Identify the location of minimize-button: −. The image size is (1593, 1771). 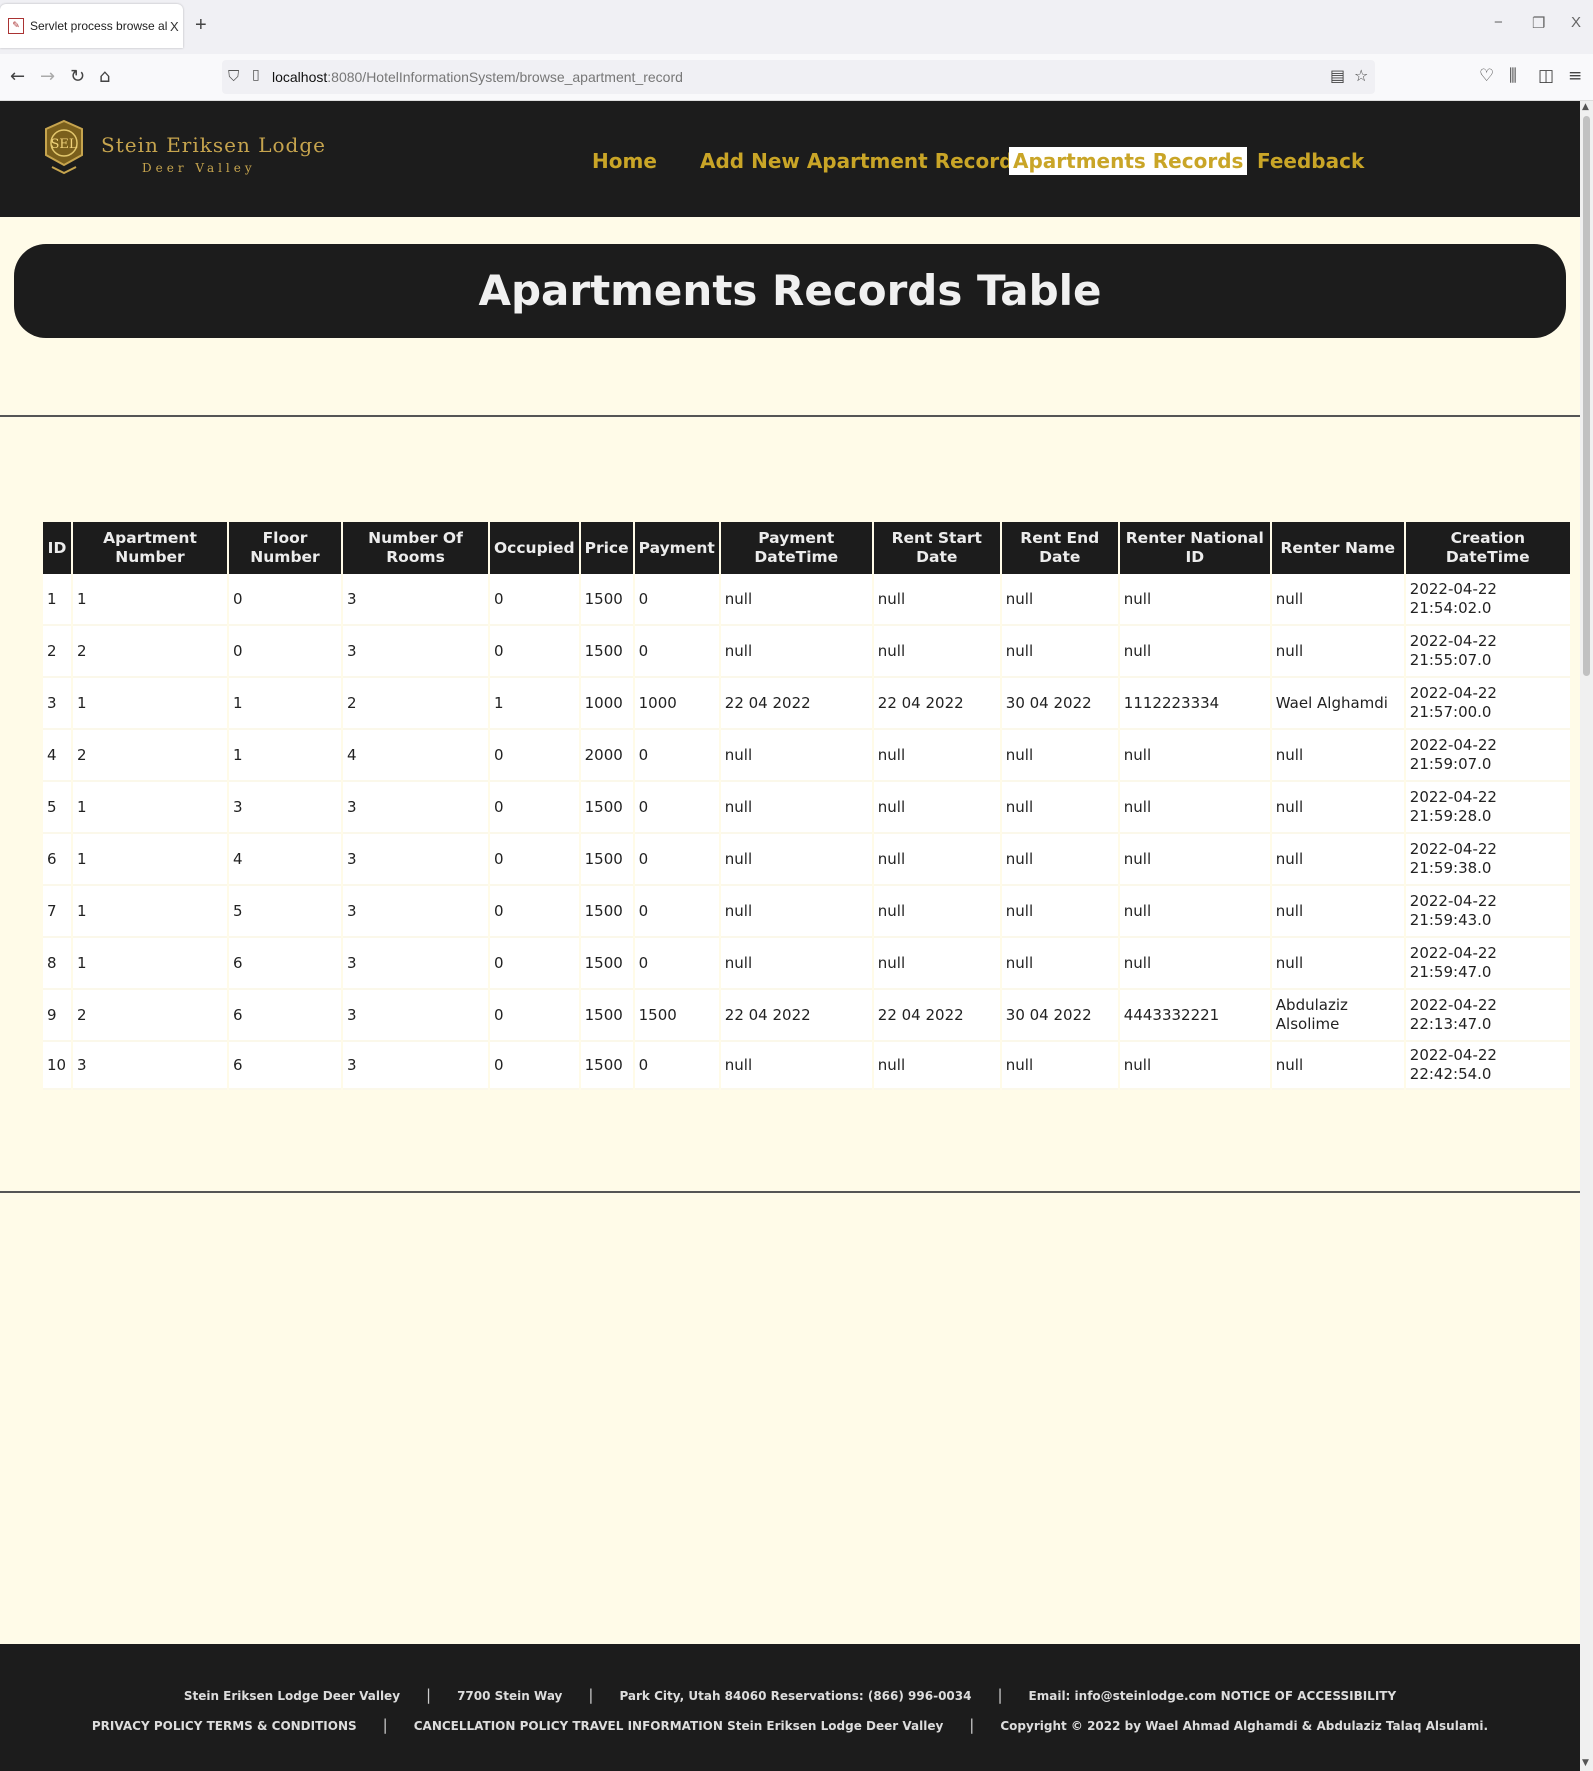
(1498, 22).